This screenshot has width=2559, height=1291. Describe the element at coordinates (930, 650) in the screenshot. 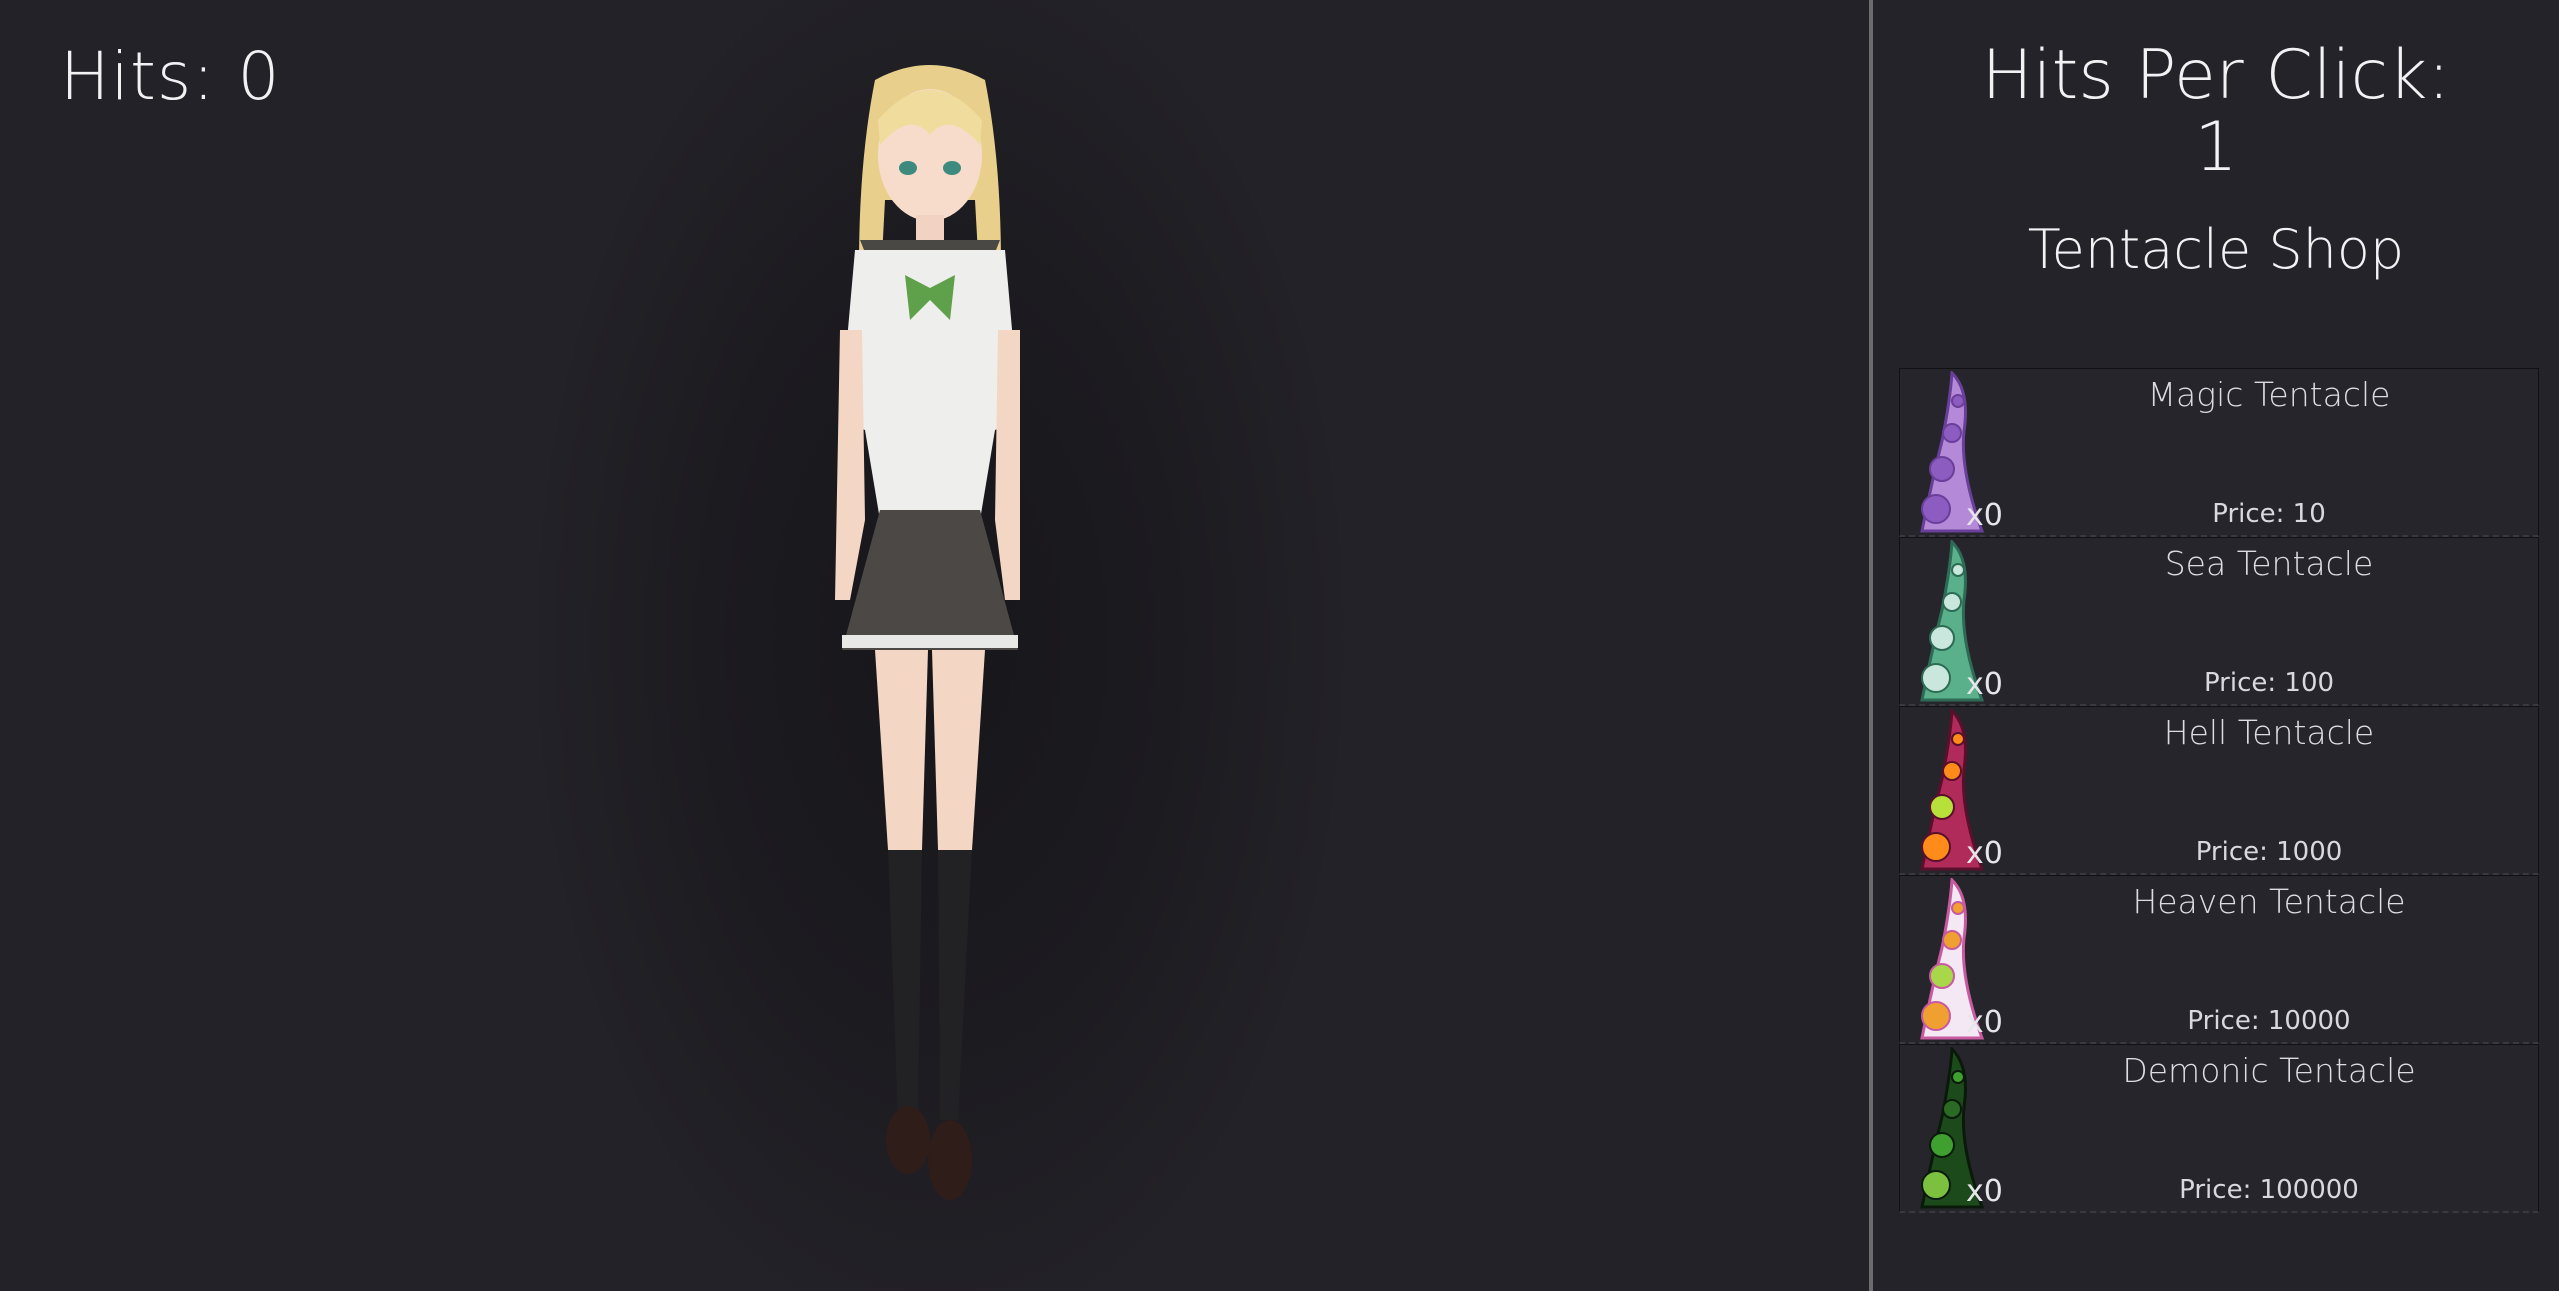

I see `character-clickable` at that location.